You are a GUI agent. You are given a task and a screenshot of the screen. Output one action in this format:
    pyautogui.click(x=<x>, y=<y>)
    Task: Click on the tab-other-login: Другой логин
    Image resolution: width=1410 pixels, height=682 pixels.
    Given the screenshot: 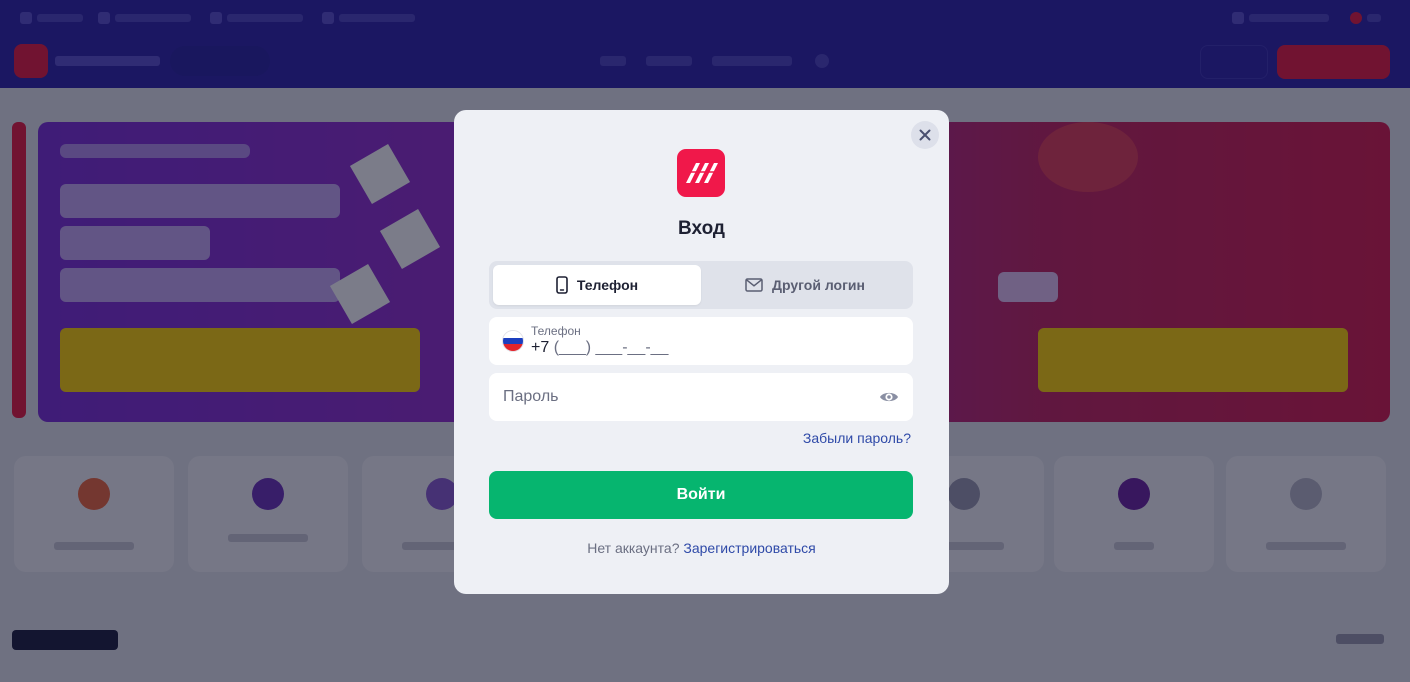 What is the action you would take?
    pyautogui.click(x=805, y=285)
    